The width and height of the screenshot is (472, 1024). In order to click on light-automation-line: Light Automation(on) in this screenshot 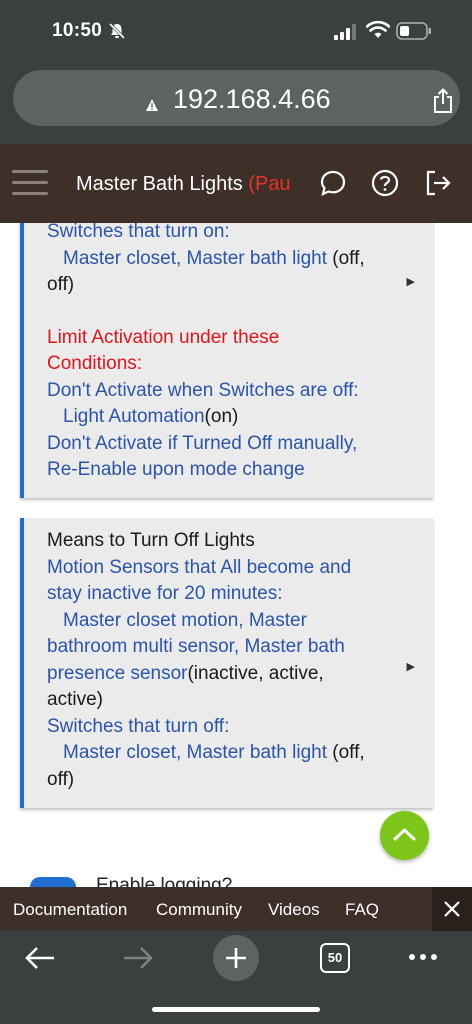, I will do `click(225, 417)`.